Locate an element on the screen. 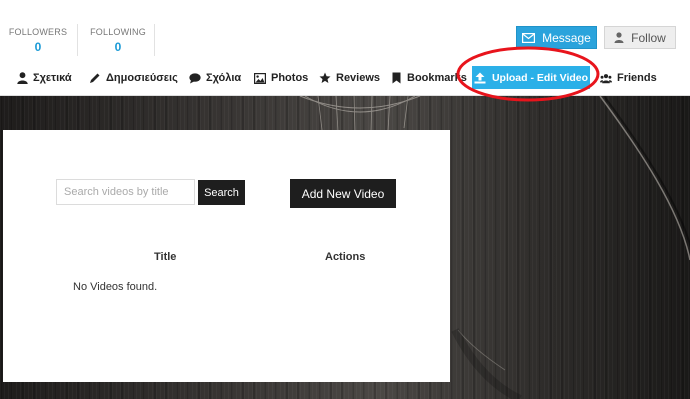  users-icon is located at coordinates (606, 78).